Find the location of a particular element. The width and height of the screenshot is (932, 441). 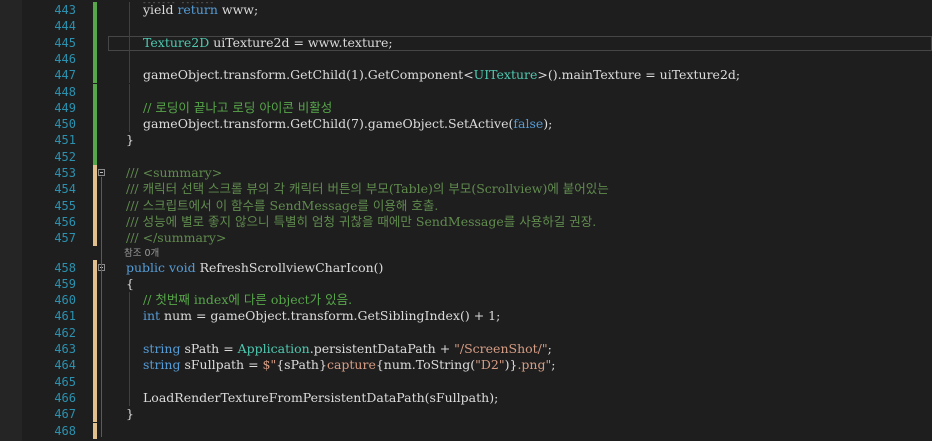

line-number: 453 is located at coordinates (65, 173).